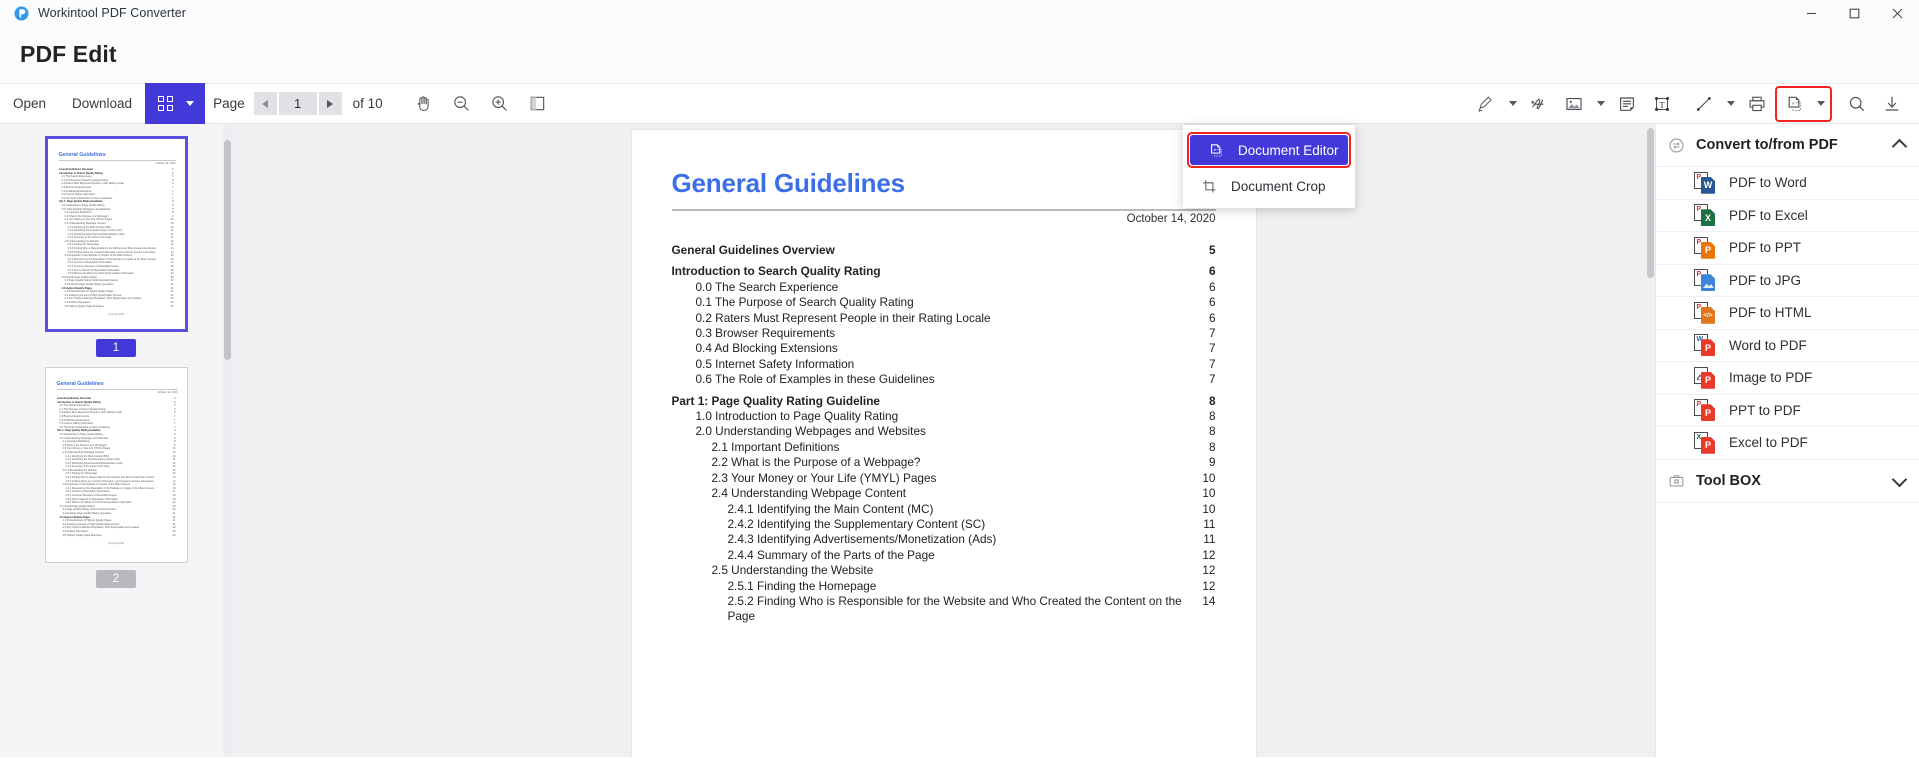  I want to click on close-button, so click(1897, 13).